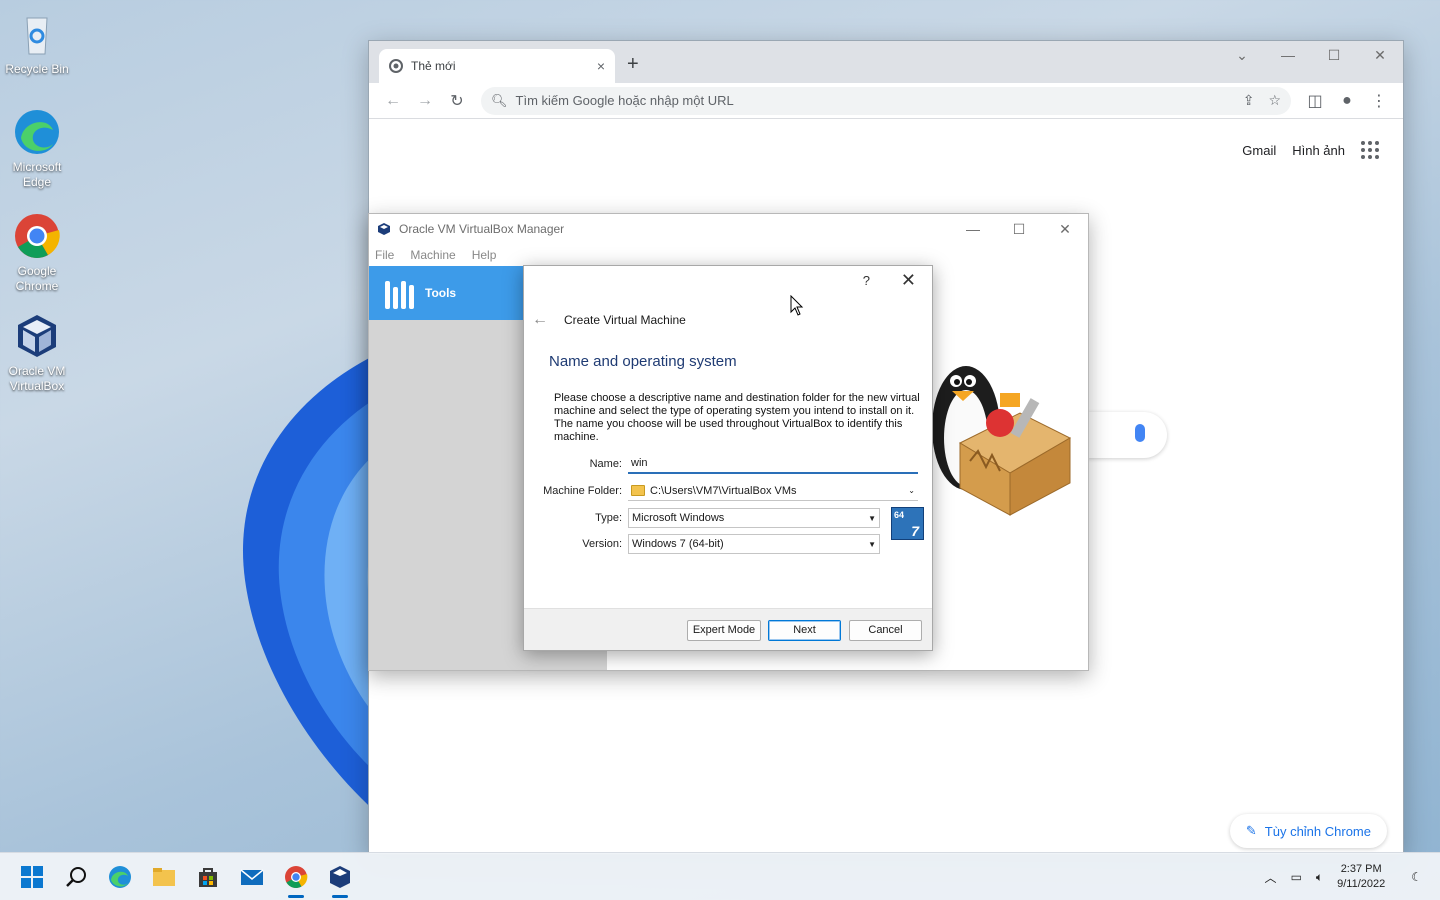  Describe the element at coordinates (1271, 877) in the screenshot. I see `chevron-up-icon: ︿` at that location.